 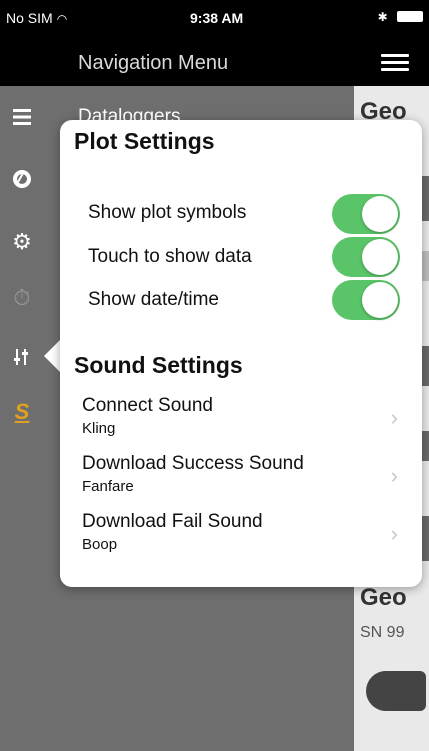 I want to click on peek-serial: SN 99, so click(x=382, y=632).